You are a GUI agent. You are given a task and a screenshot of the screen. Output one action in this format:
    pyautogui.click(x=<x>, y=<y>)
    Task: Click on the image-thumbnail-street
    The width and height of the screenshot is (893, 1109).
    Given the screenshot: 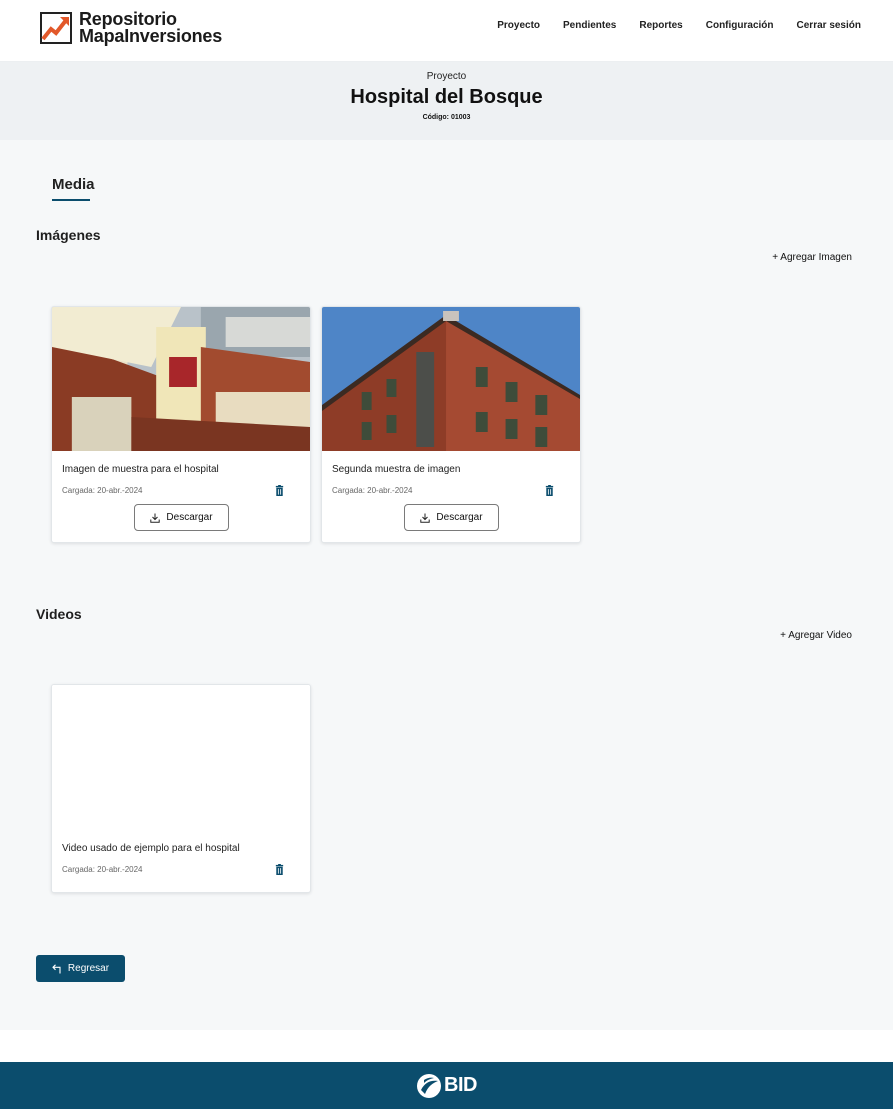 What is the action you would take?
    pyautogui.click(x=181, y=379)
    